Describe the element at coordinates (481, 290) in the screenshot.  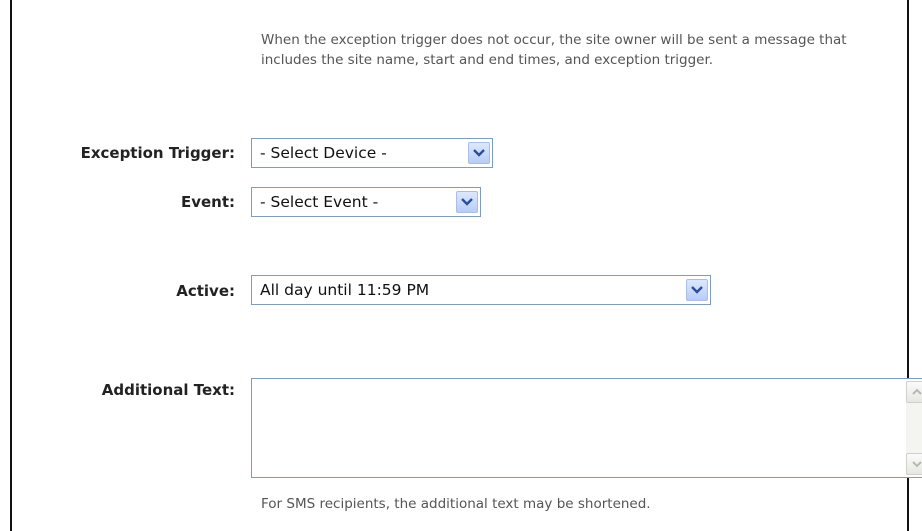
I see `active-select: All day until 11:59 PM` at that location.